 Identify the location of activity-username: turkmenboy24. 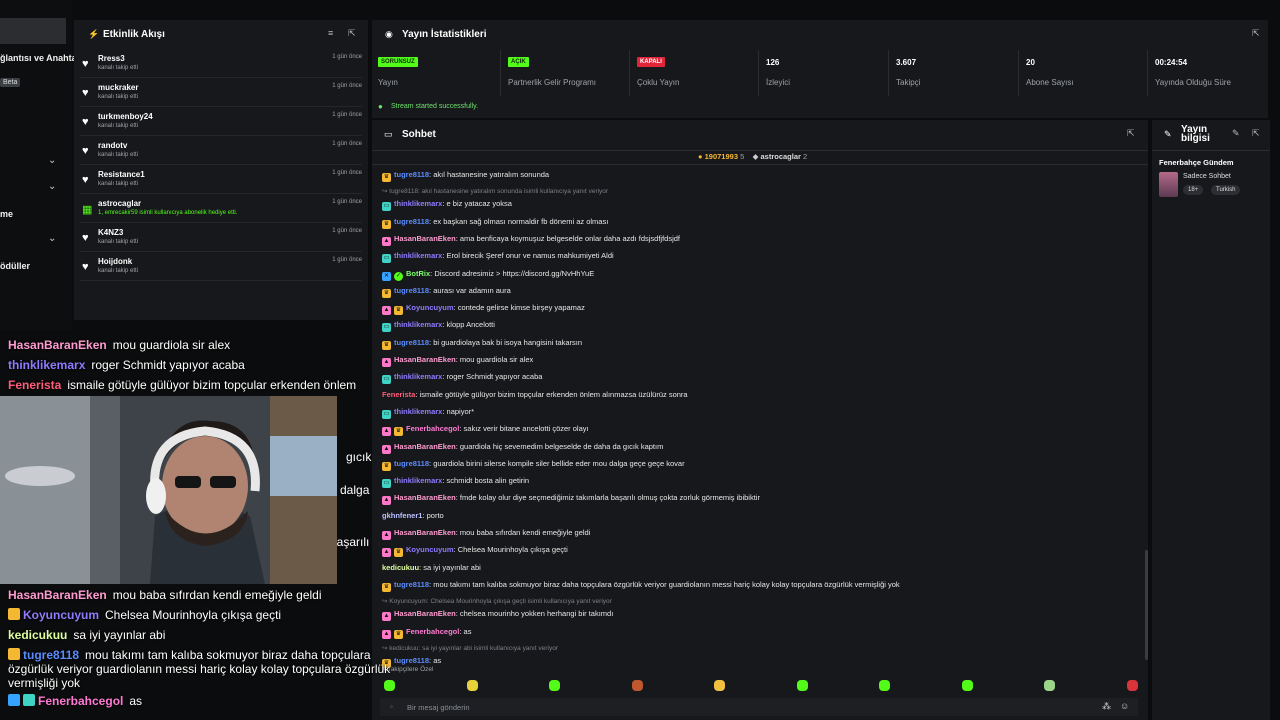
(125, 116).